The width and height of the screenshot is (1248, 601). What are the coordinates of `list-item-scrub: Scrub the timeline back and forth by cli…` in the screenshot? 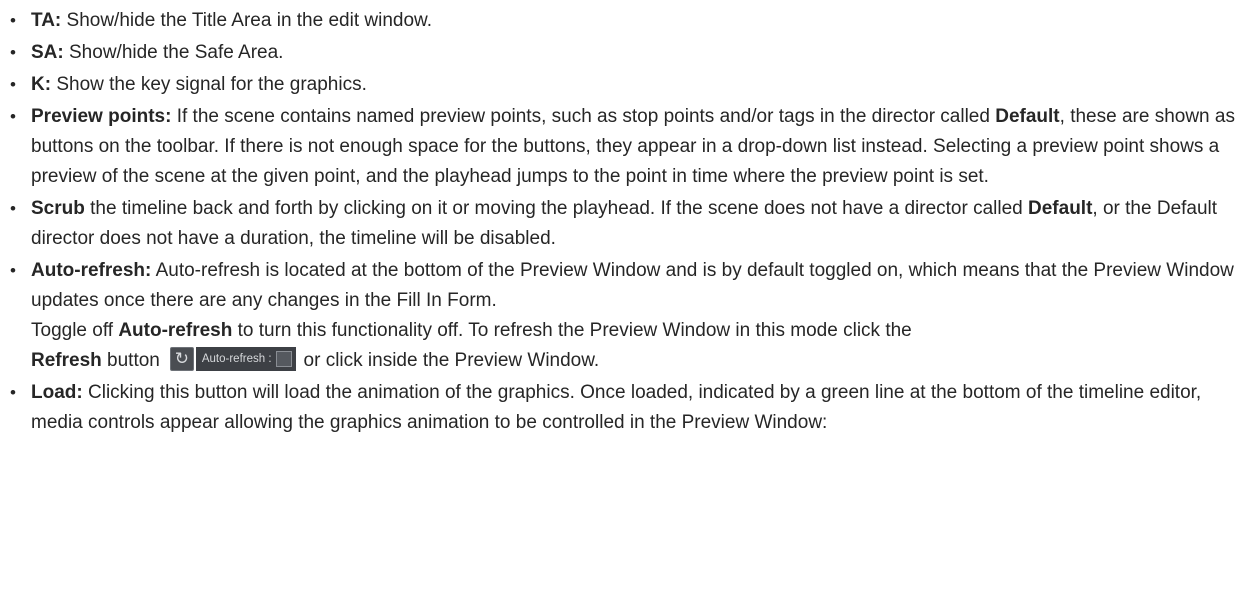 It's located at (622, 224).